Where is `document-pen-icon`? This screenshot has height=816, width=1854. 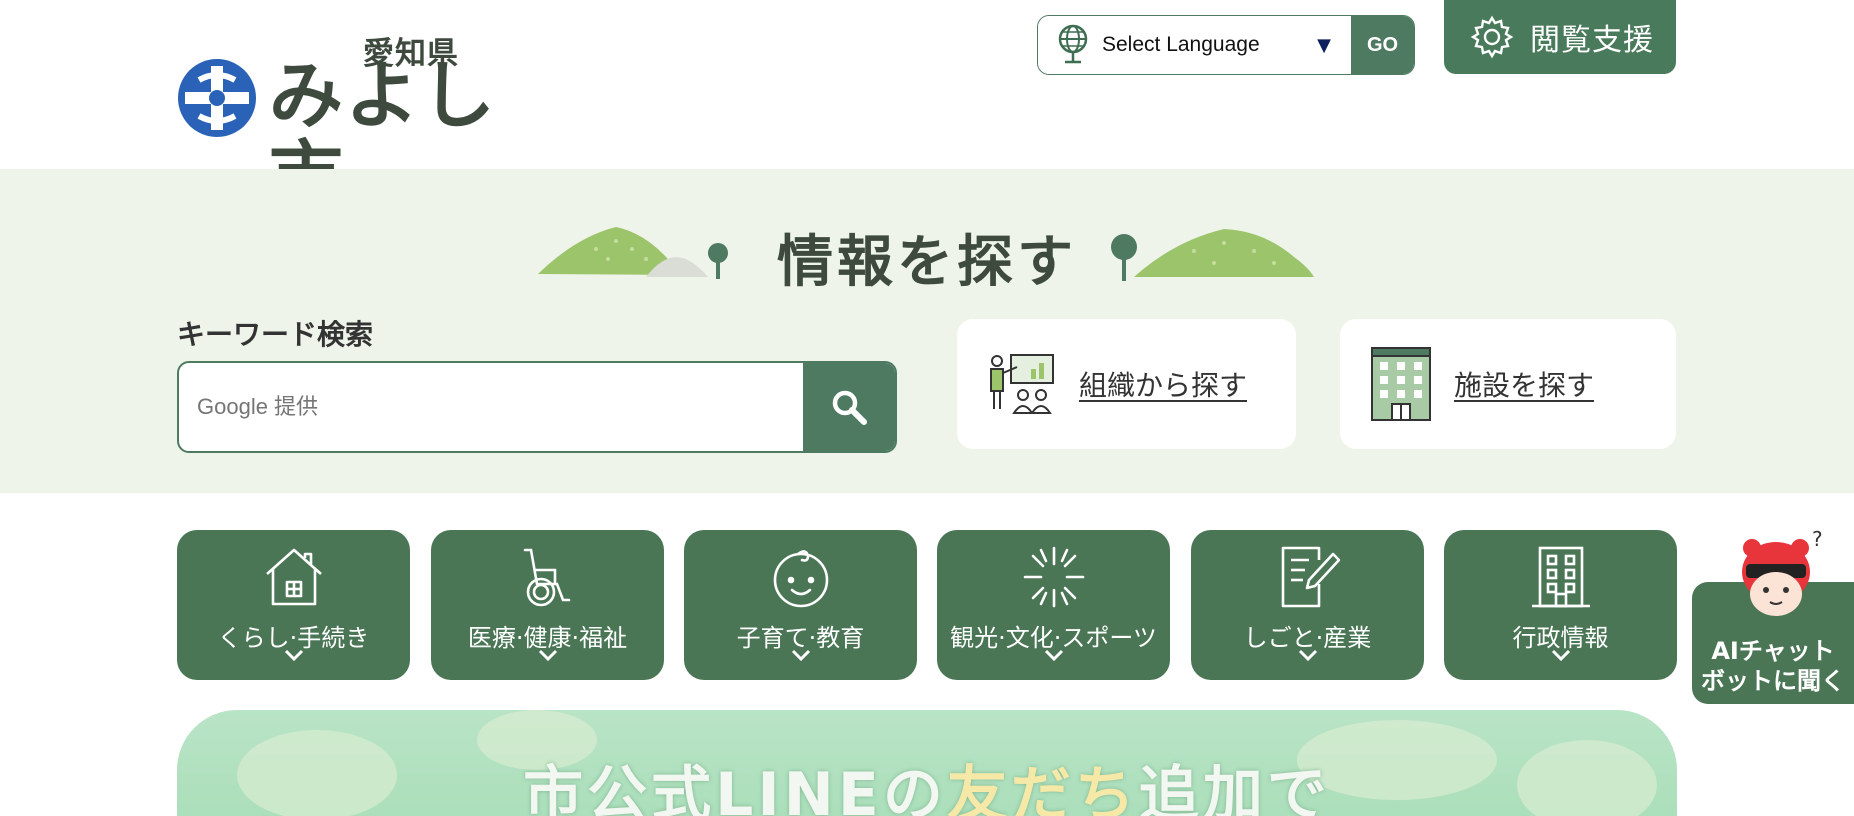 document-pen-icon is located at coordinates (1310, 577).